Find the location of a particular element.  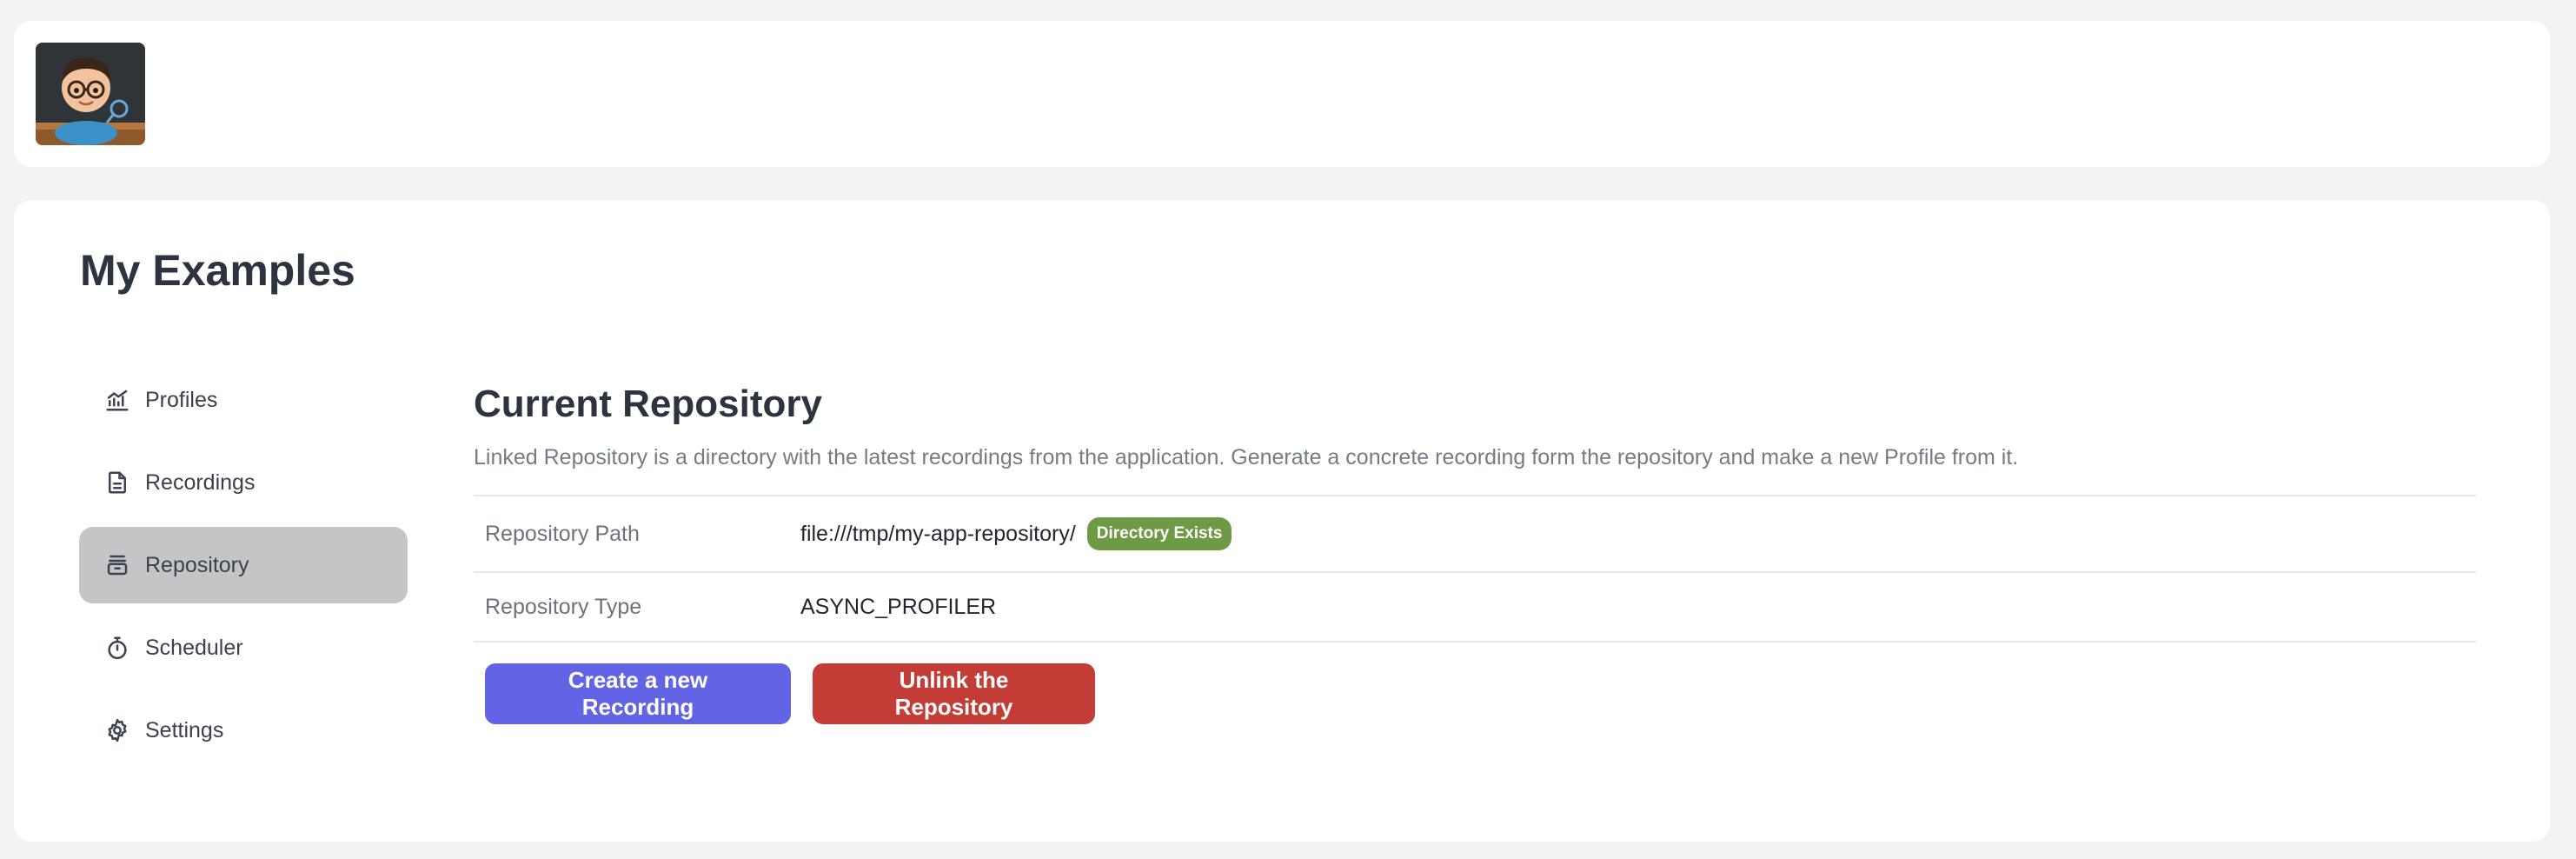

sidebar-item-scheduler: Scheduler is located at coordinates (243, 647).